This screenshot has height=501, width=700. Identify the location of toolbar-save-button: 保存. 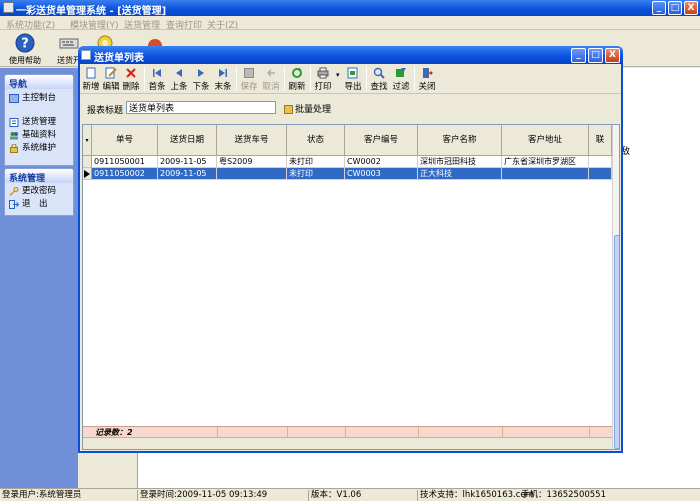
(249, 80).